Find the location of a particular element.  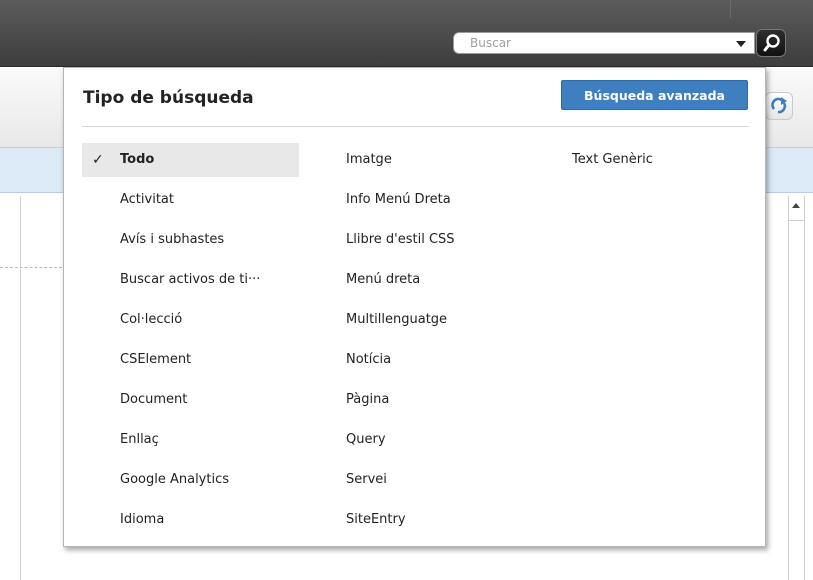

checkmark-icon: ✓ is located at coordinates (98, 160).